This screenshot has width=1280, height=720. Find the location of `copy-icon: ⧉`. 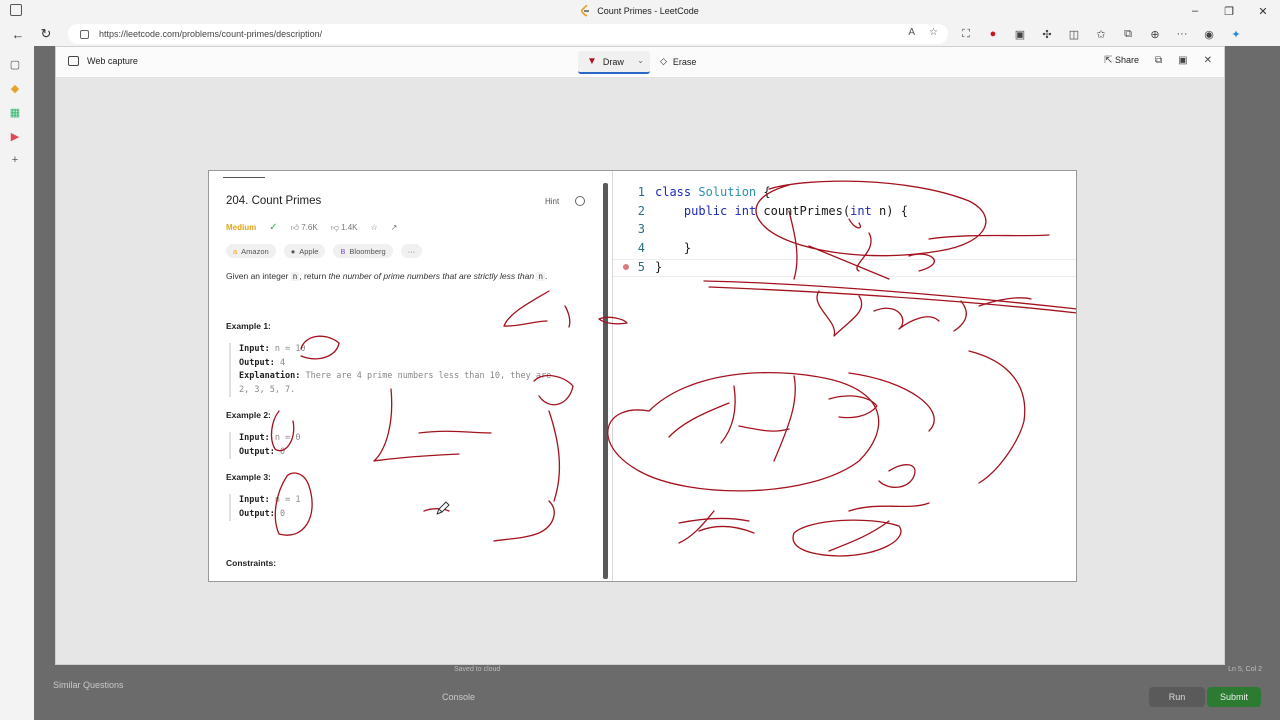

copy-icon: ⧉ is located at coordinates (1158, 60).